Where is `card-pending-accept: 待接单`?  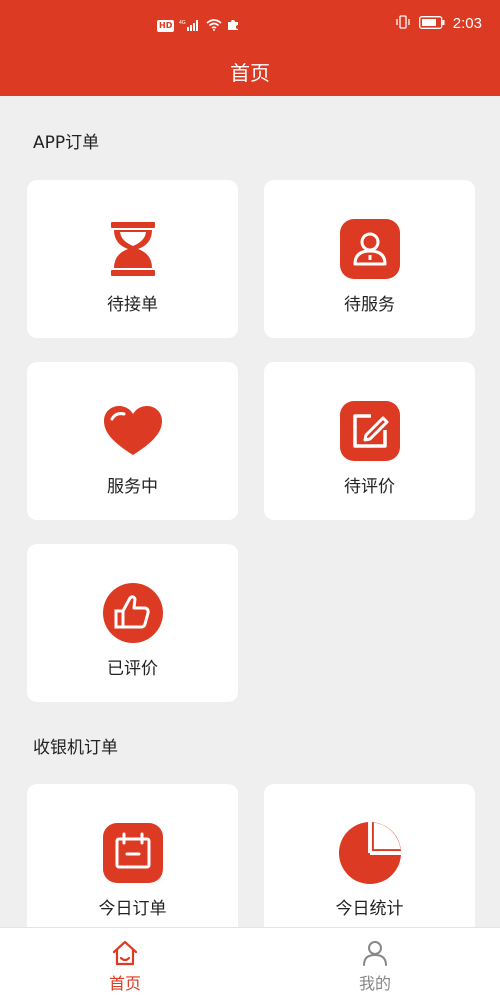
card-pending-accept: 待接单 is located at coordinates (132, 259).